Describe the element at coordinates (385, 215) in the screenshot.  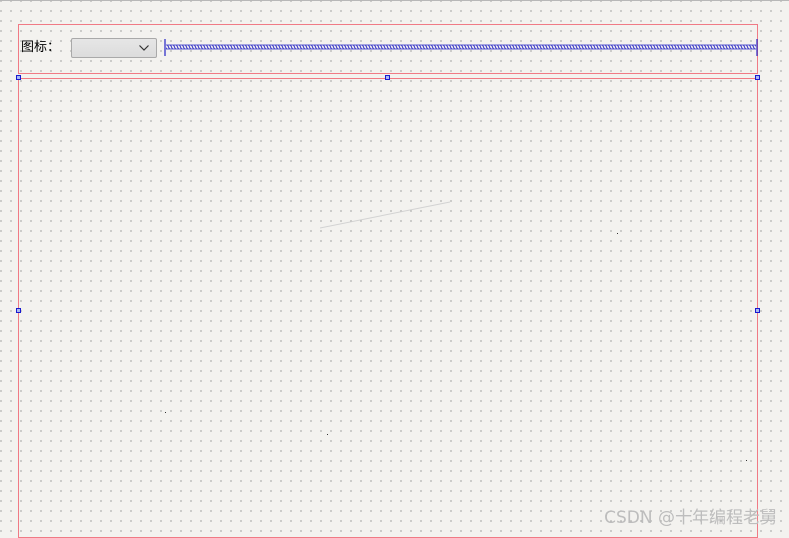
I see `faint-line-artifact` at that location.